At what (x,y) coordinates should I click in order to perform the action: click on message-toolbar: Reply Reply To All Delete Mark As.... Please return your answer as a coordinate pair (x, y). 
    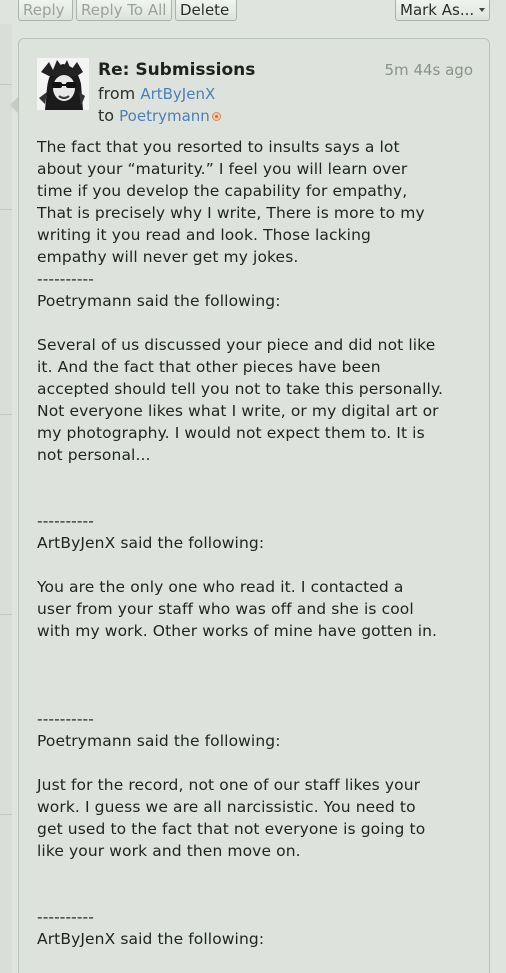
    Looking at the image, I should click on (253, 12).